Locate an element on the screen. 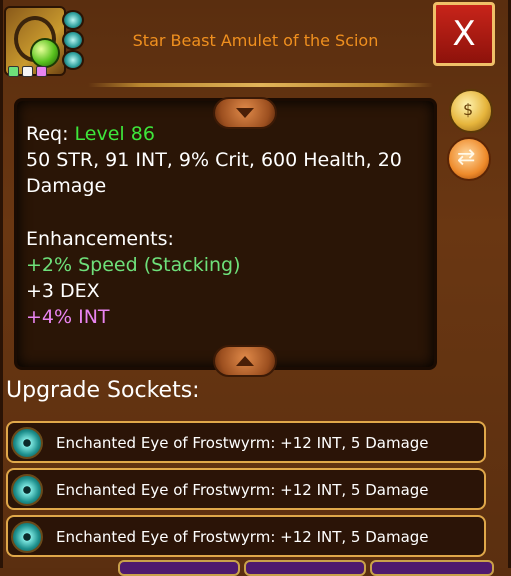 Image resolution: width=511 pixels, height=576 pixels. arrow-down-icon is located at coordinates (245, 113).